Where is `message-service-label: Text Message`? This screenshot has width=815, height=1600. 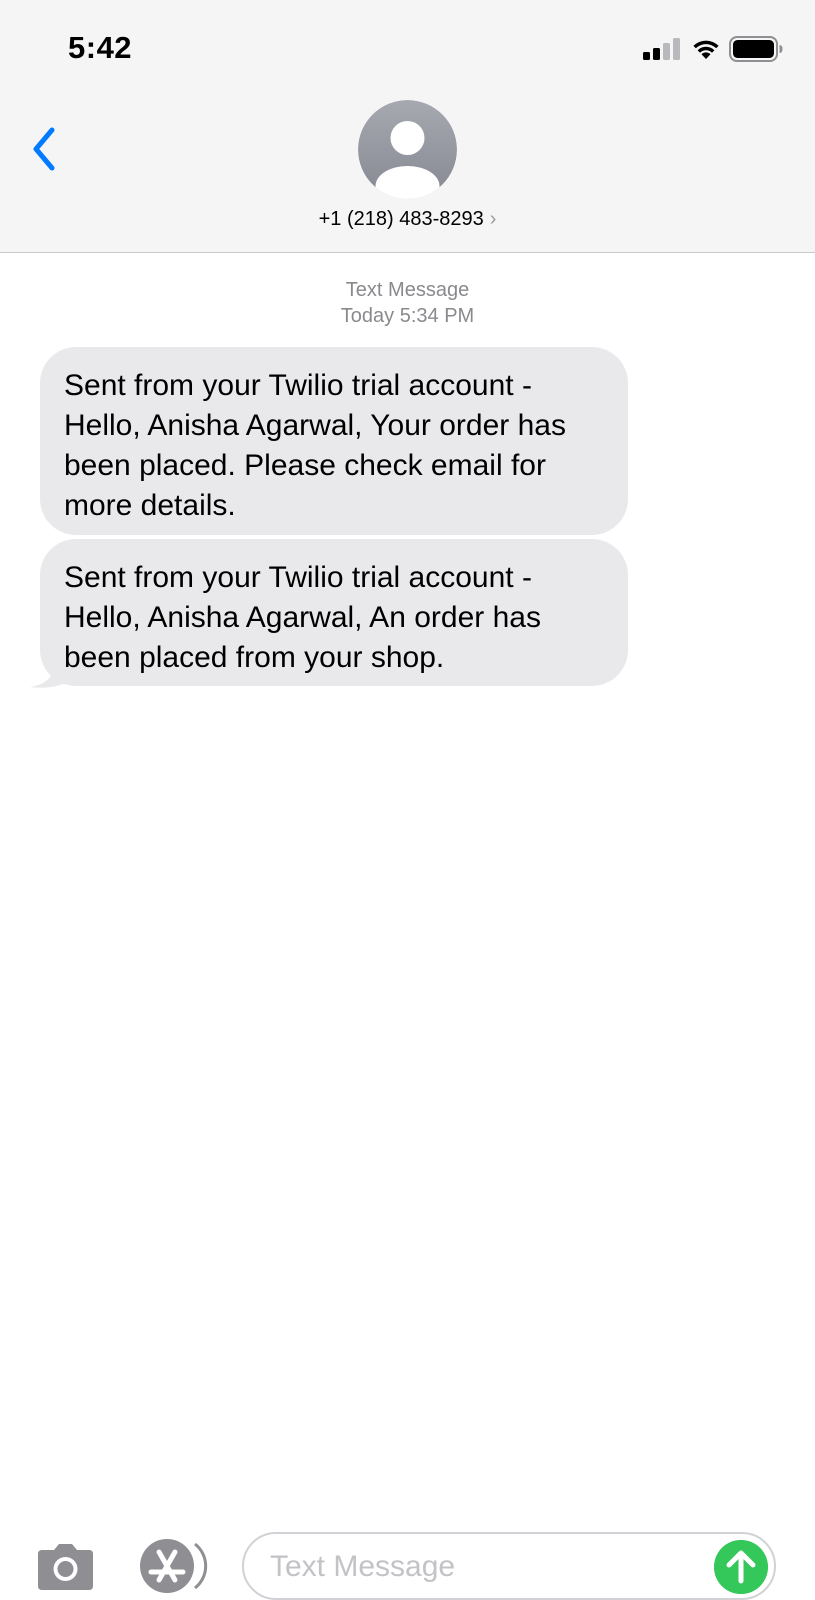 message-service-label: Text Message is located at coordinates (407, 290).